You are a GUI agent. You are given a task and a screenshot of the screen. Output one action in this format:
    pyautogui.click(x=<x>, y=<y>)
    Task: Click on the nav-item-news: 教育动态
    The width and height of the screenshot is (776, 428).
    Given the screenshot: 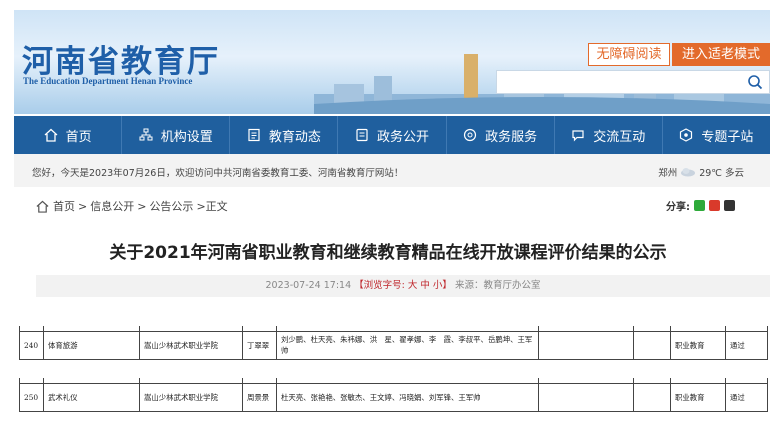 What is the action you would take?
    pyautogui.click(x=284, y=135)
    